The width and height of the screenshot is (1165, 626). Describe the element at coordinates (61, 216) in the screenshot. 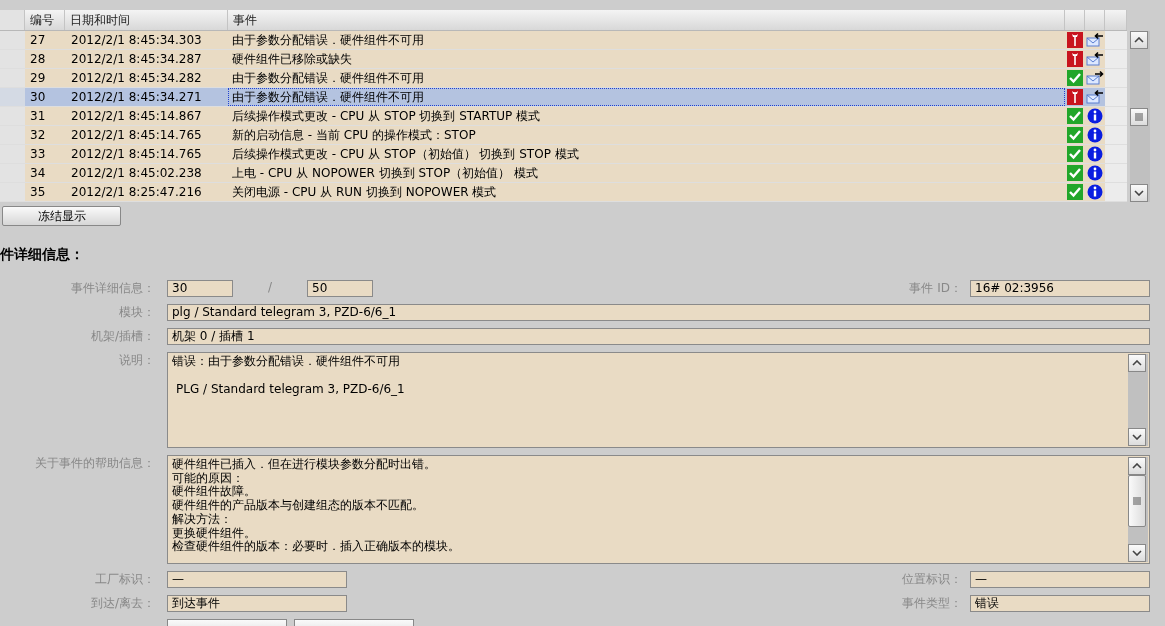

I see `freeze-display-button: 冻结显示` at that location.